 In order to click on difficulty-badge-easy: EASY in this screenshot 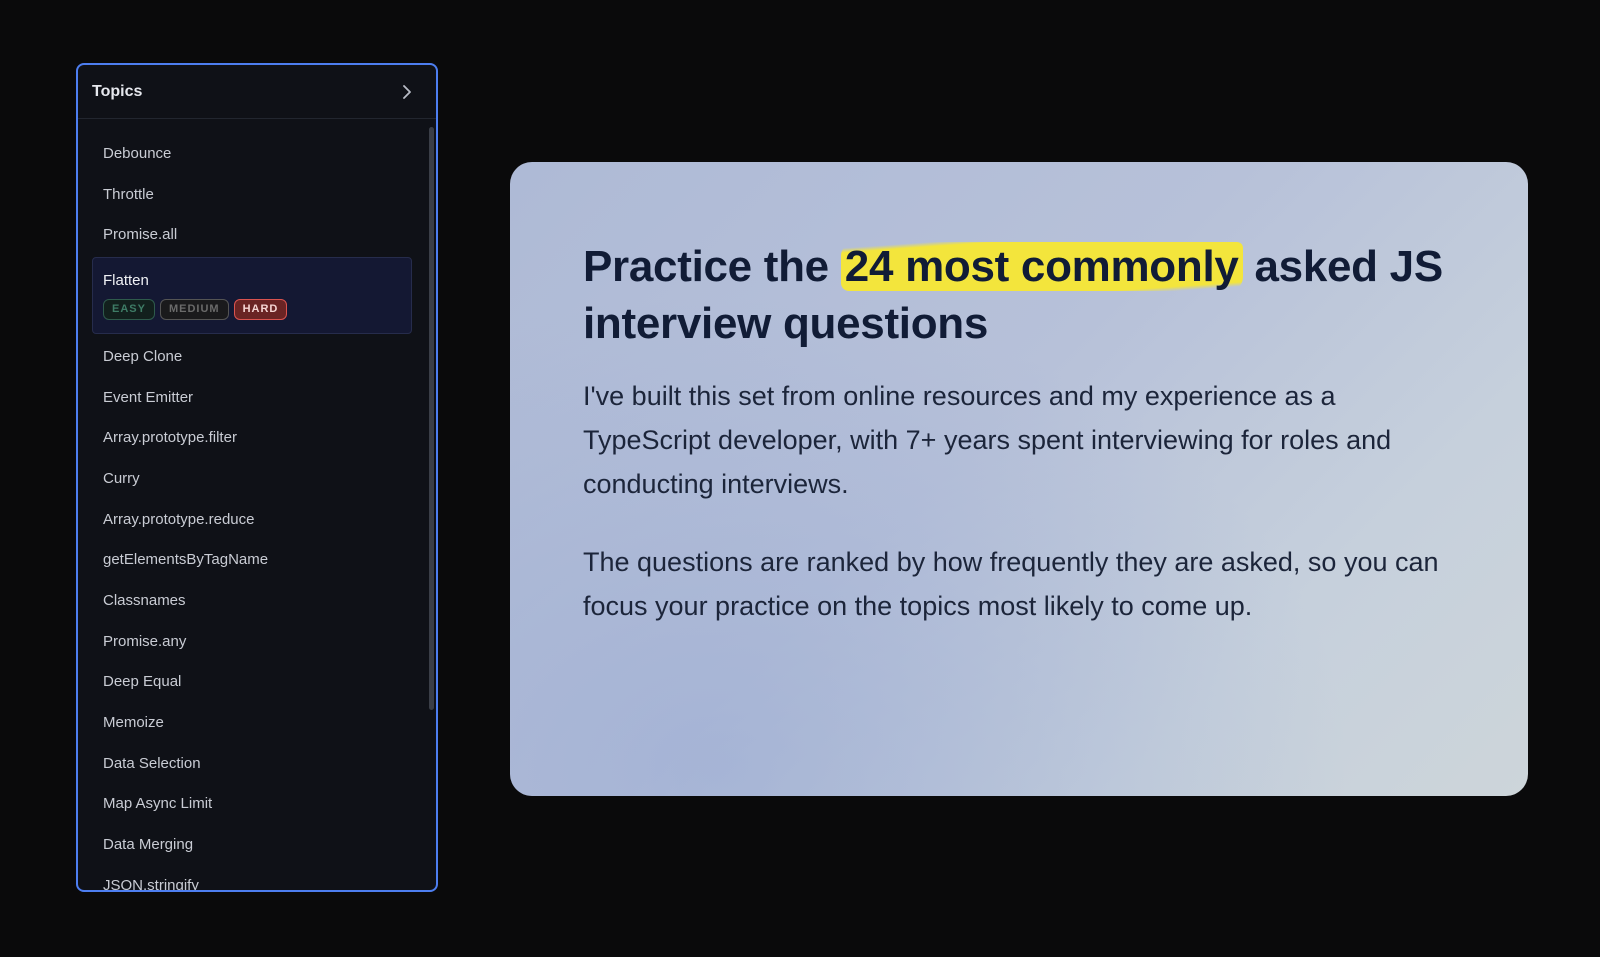, I will do `click(129, 309)`.